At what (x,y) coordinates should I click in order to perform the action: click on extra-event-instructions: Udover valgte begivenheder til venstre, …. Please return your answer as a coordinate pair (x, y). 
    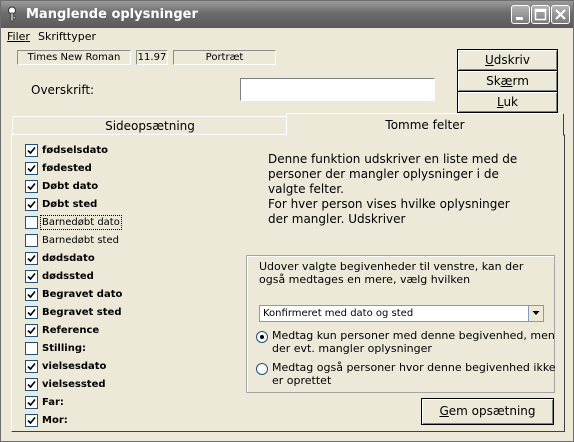
    Looking at the image, I should click on (391, 273).